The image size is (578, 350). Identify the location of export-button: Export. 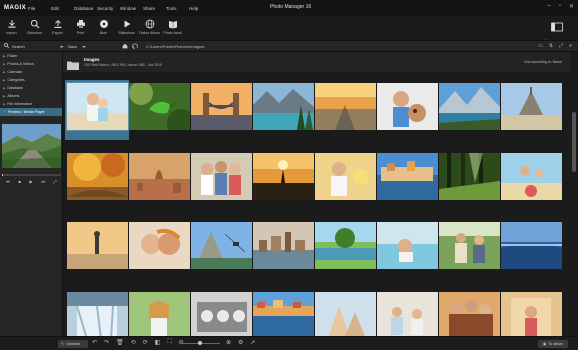
(57, 28).